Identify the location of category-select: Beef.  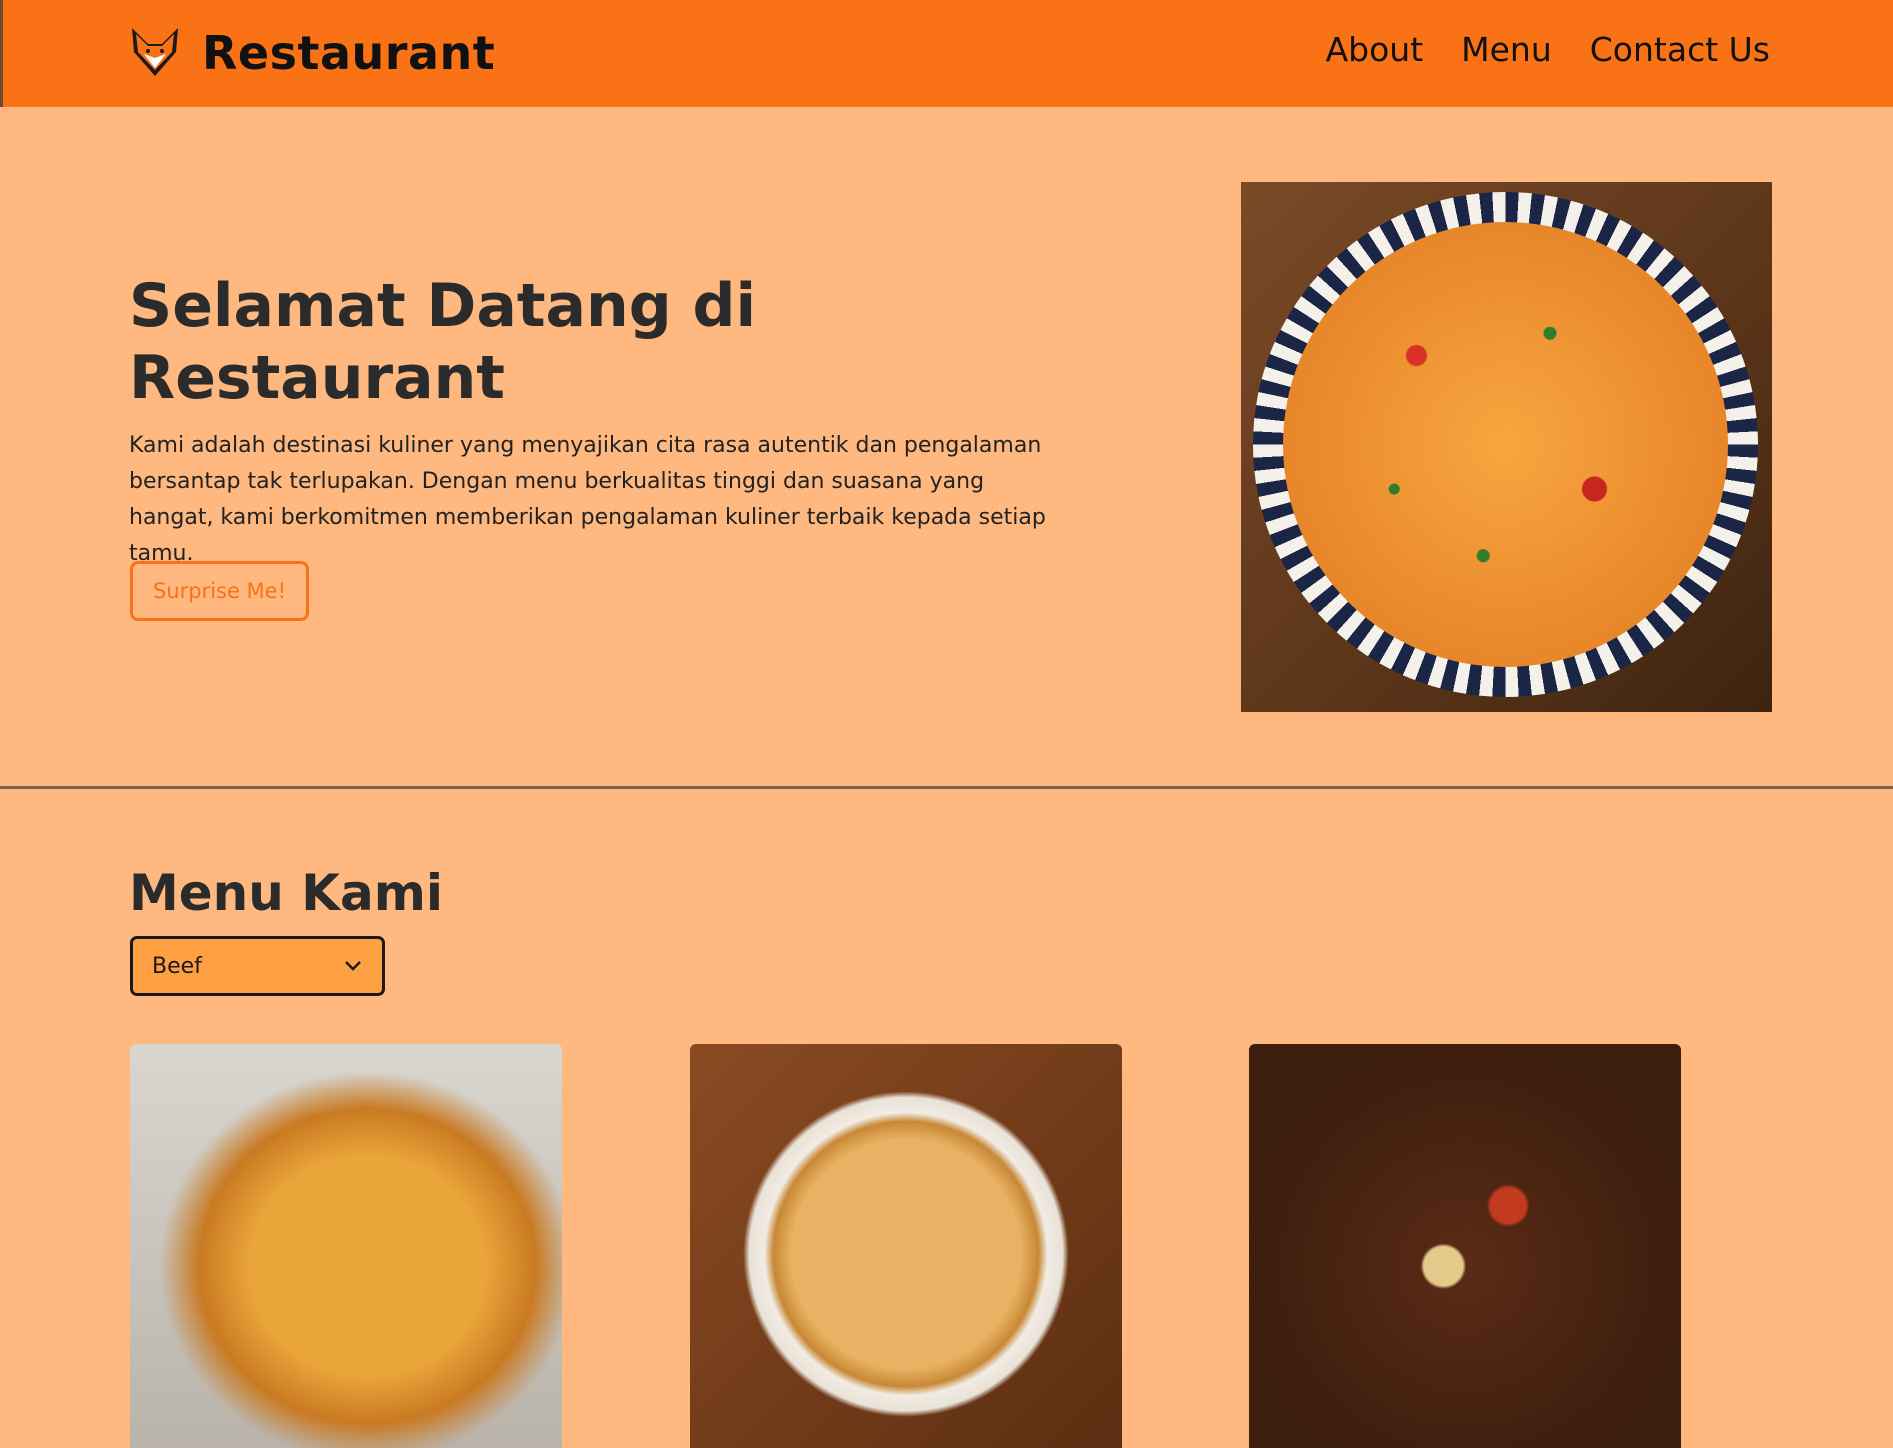
(257, 966).